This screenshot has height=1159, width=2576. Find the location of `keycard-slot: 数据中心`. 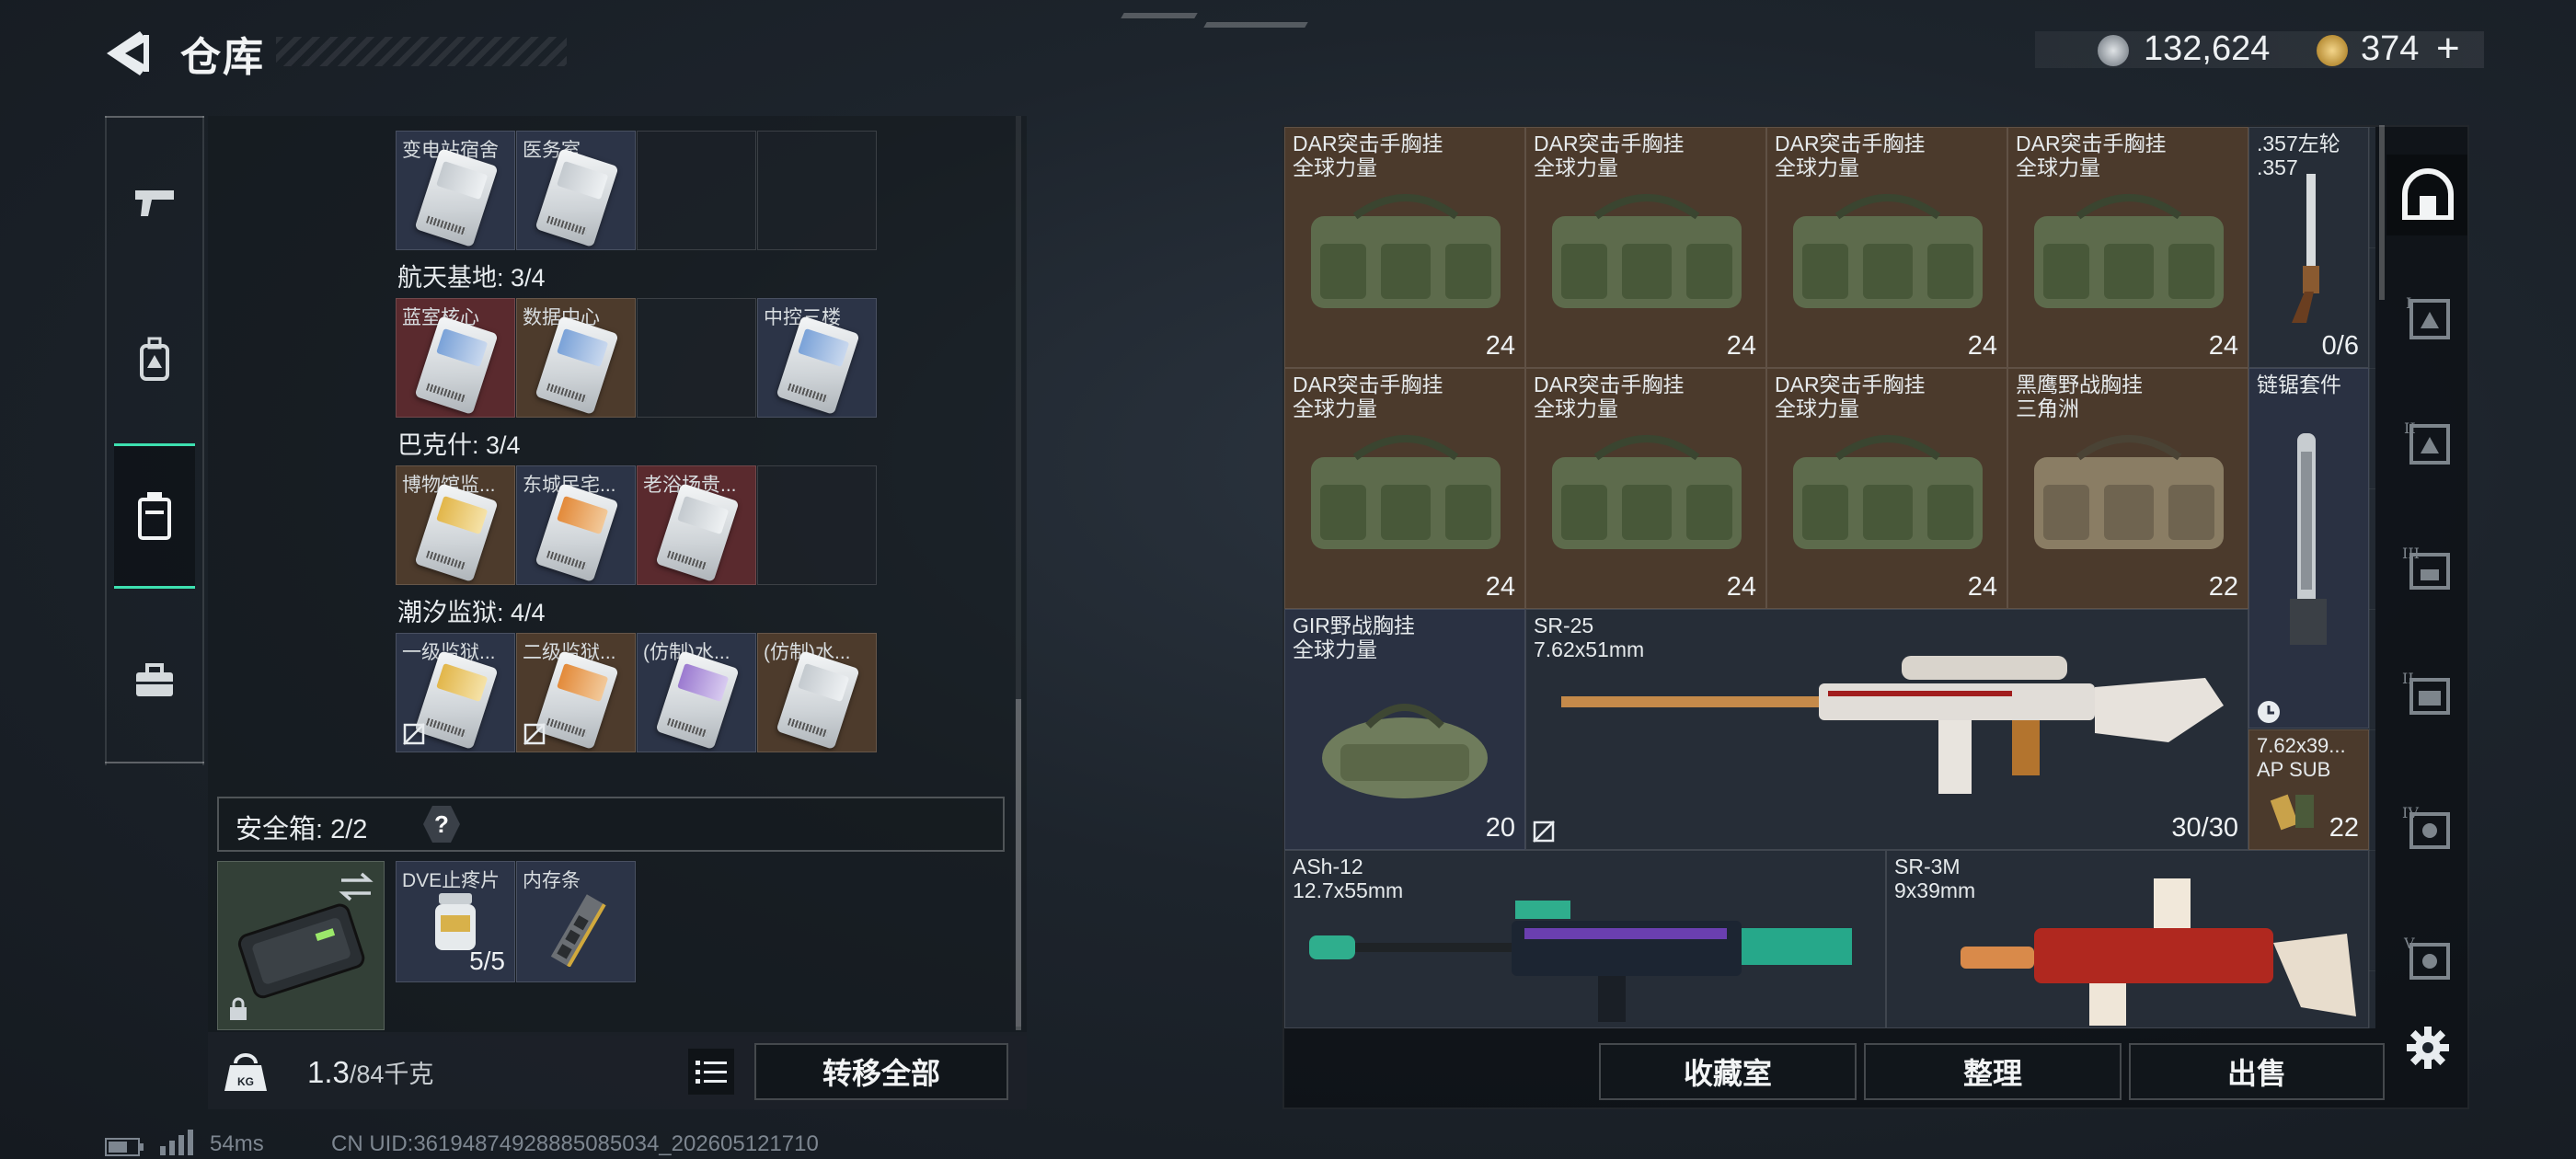

keycard-slot: 数据中心 is located at coordinates (576, 358).